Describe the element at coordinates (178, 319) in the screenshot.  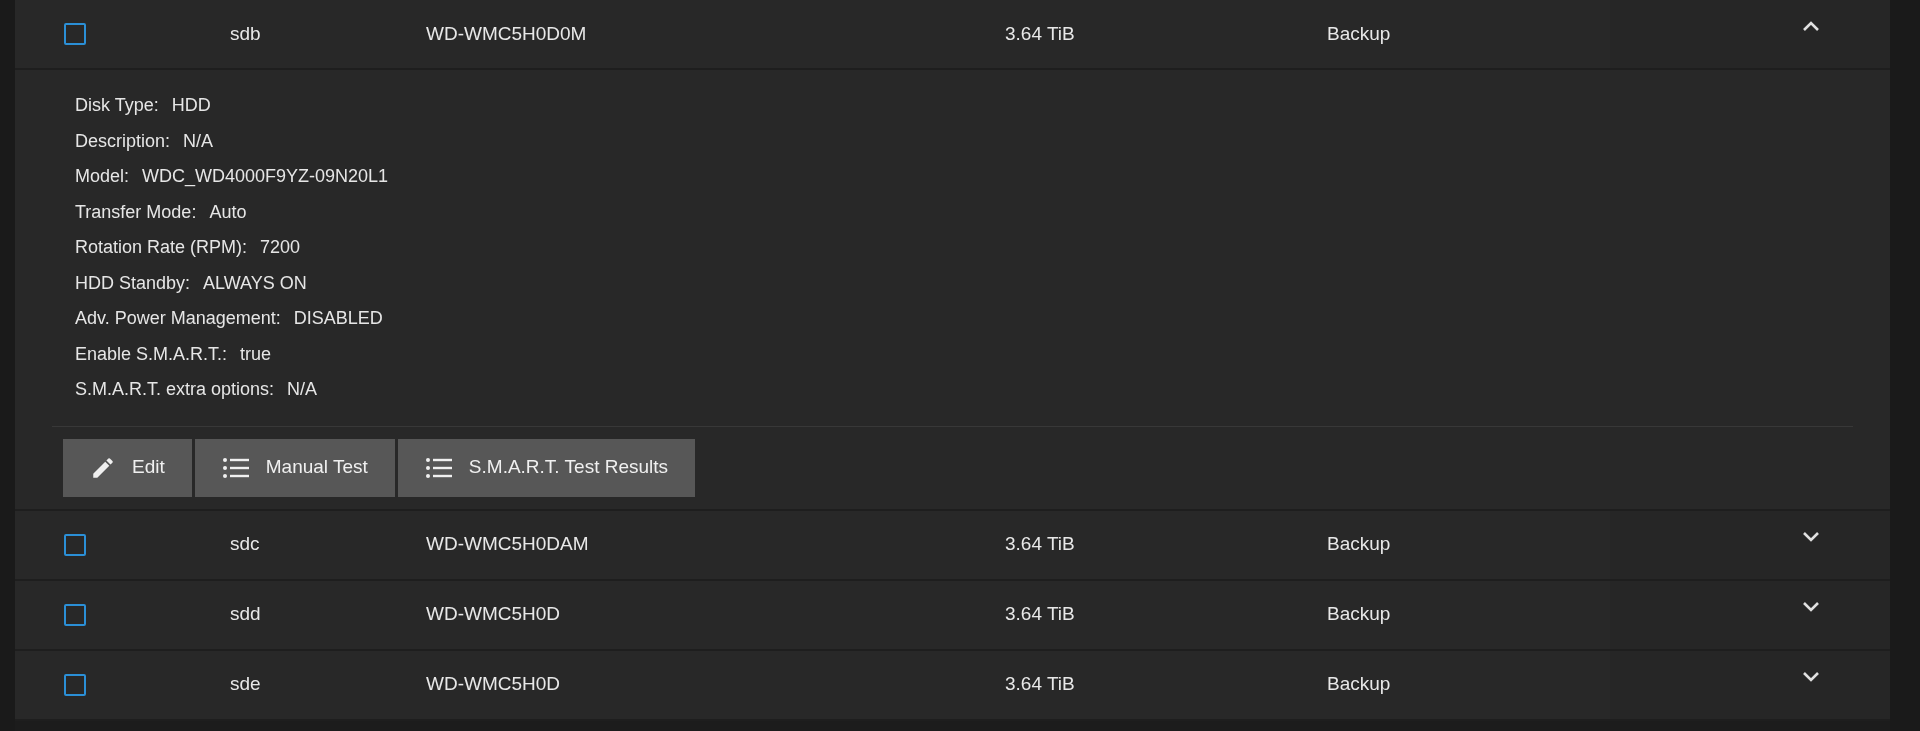
I see `field-label: Adv. Power Management:` at that location.